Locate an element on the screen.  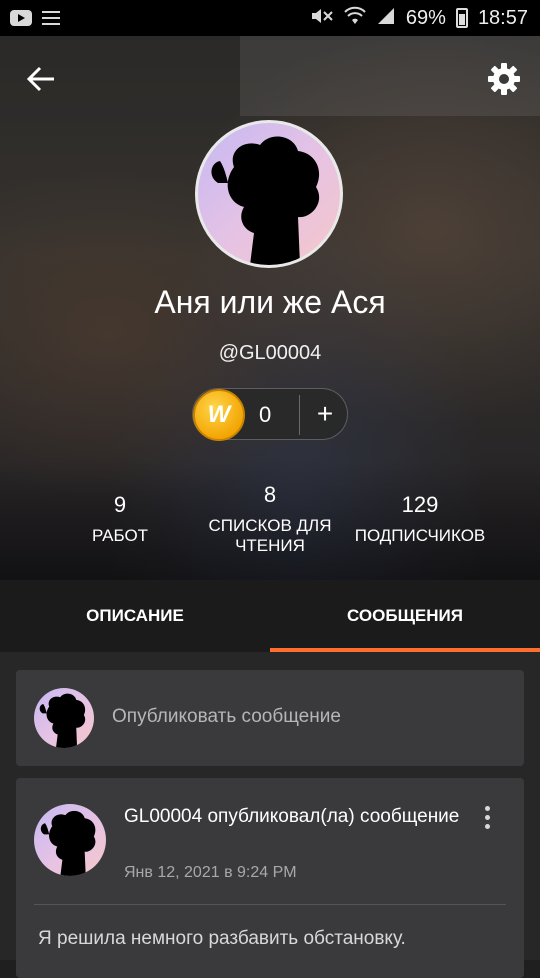
coin-icon: W is located at coordinates (219, 415).